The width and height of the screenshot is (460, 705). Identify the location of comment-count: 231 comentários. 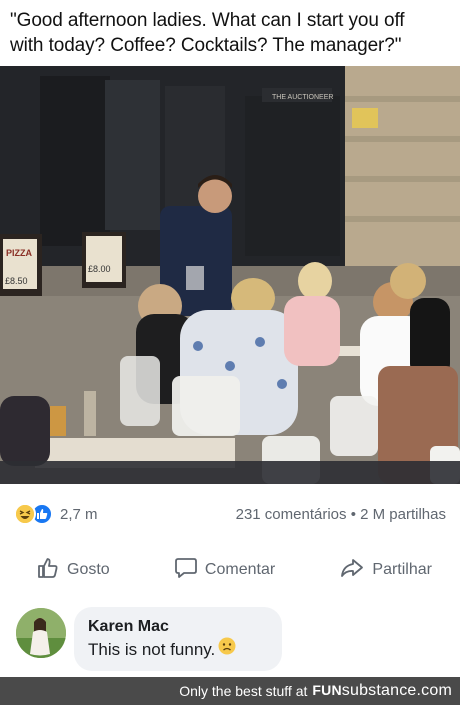
(291, 514).